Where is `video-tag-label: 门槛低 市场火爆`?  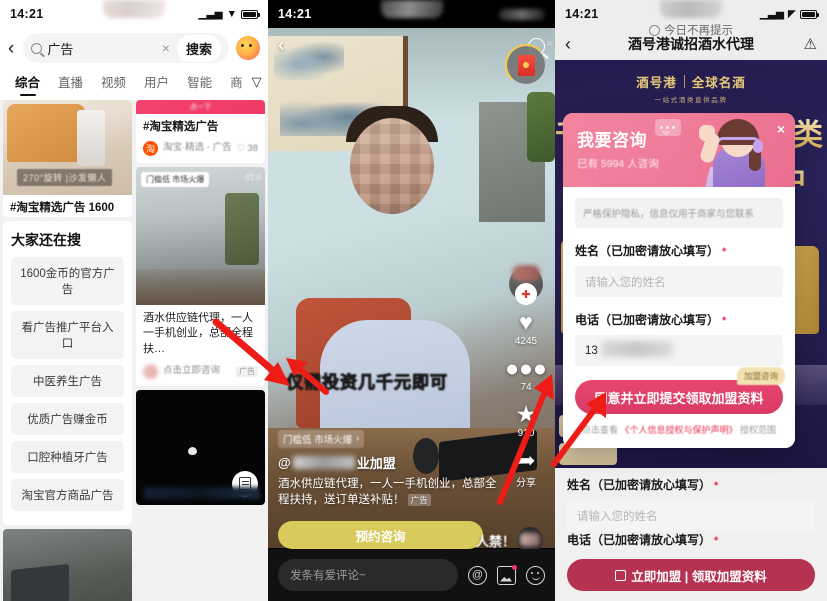
video-tag-label: 门槛低 市场火爆 is located at coordinates (318, 440).